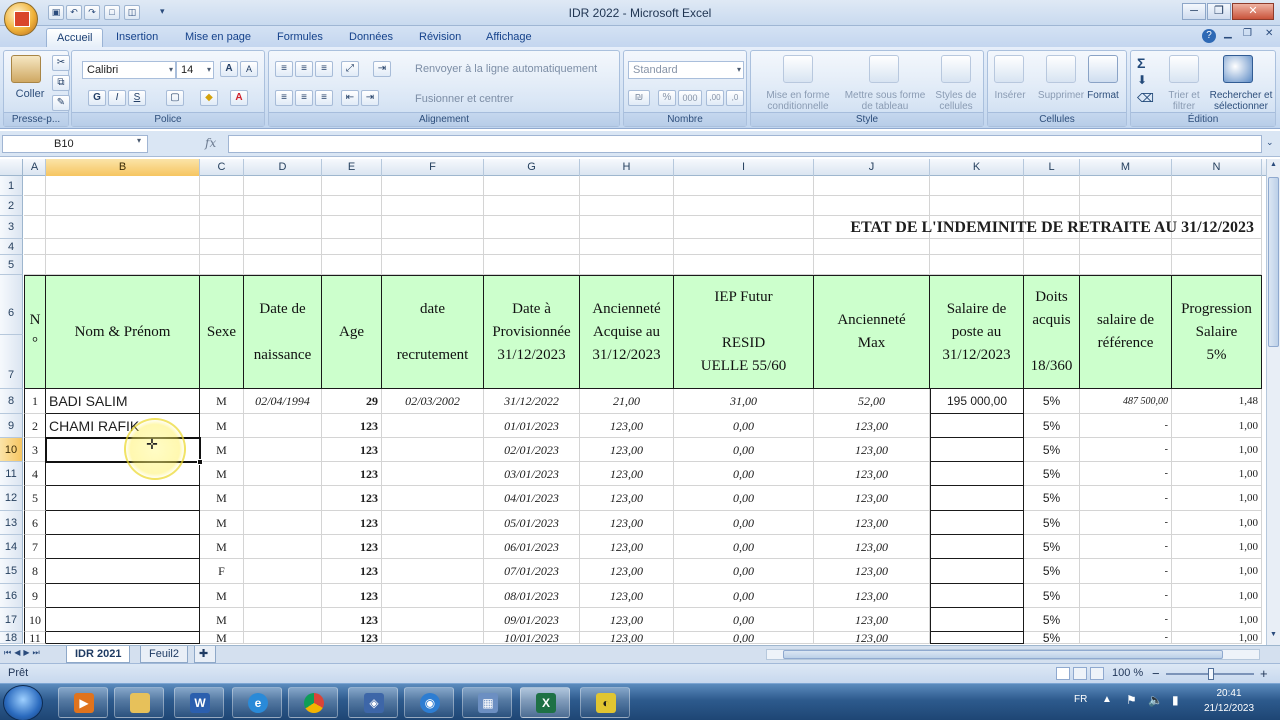  What do you see at coordinates (98, 654) in the screenshot?
I see `sheet-tab-idr-2021: IDR 2021` at bounding box center [98, 654].